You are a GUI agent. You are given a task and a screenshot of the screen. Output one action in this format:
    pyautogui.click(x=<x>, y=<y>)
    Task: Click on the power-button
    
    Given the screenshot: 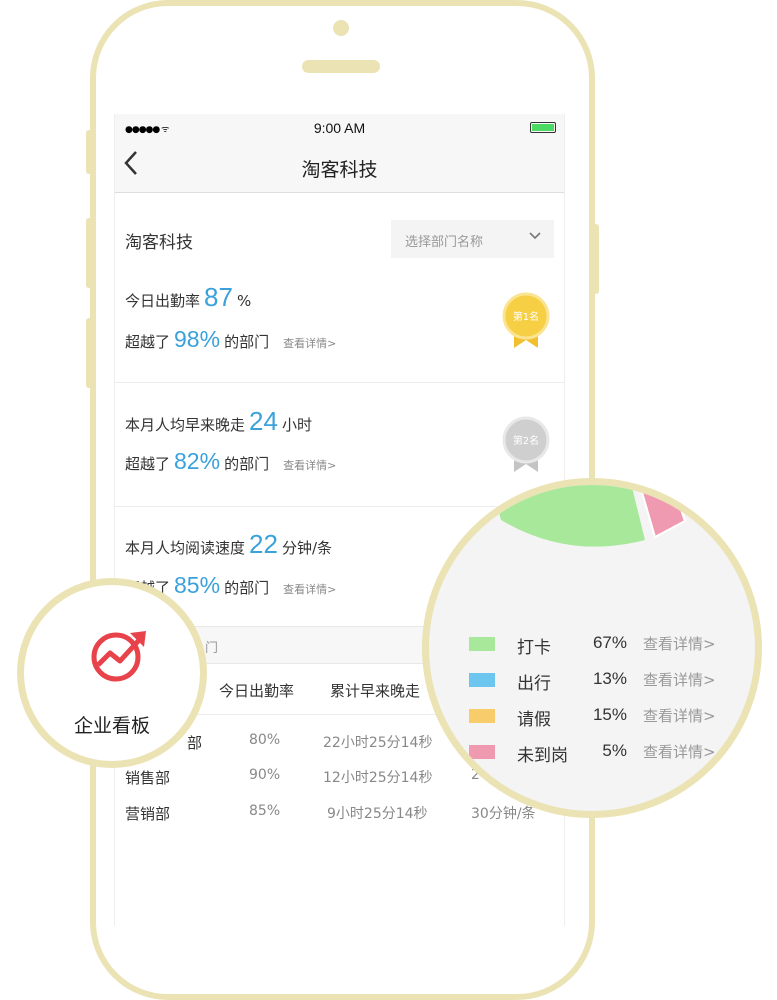 What is the action you would take?
    pyautogui.click(x=596, y=259)
    